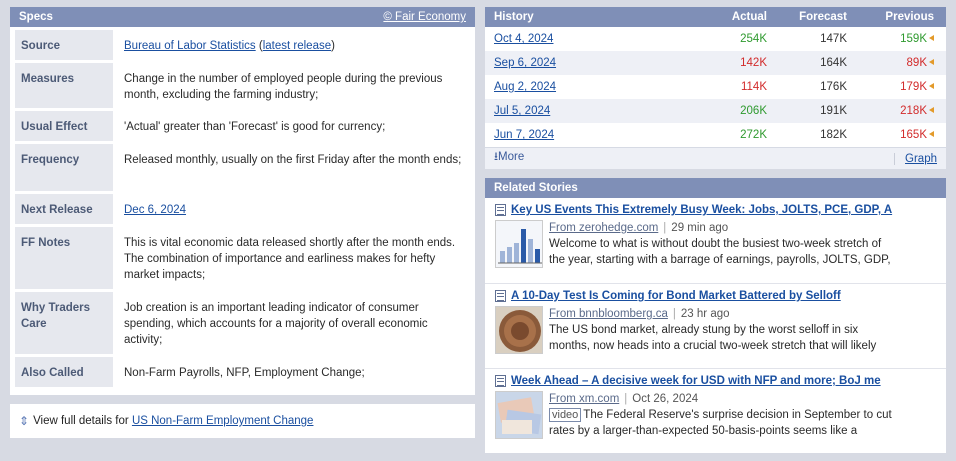 The width and height of the screenshot is (956, 461). What do you see at coordinates (190, 46) in the screenshot?
I see `bls-link: Bureau of Labor Statistics` at bounding box center [190, 46].